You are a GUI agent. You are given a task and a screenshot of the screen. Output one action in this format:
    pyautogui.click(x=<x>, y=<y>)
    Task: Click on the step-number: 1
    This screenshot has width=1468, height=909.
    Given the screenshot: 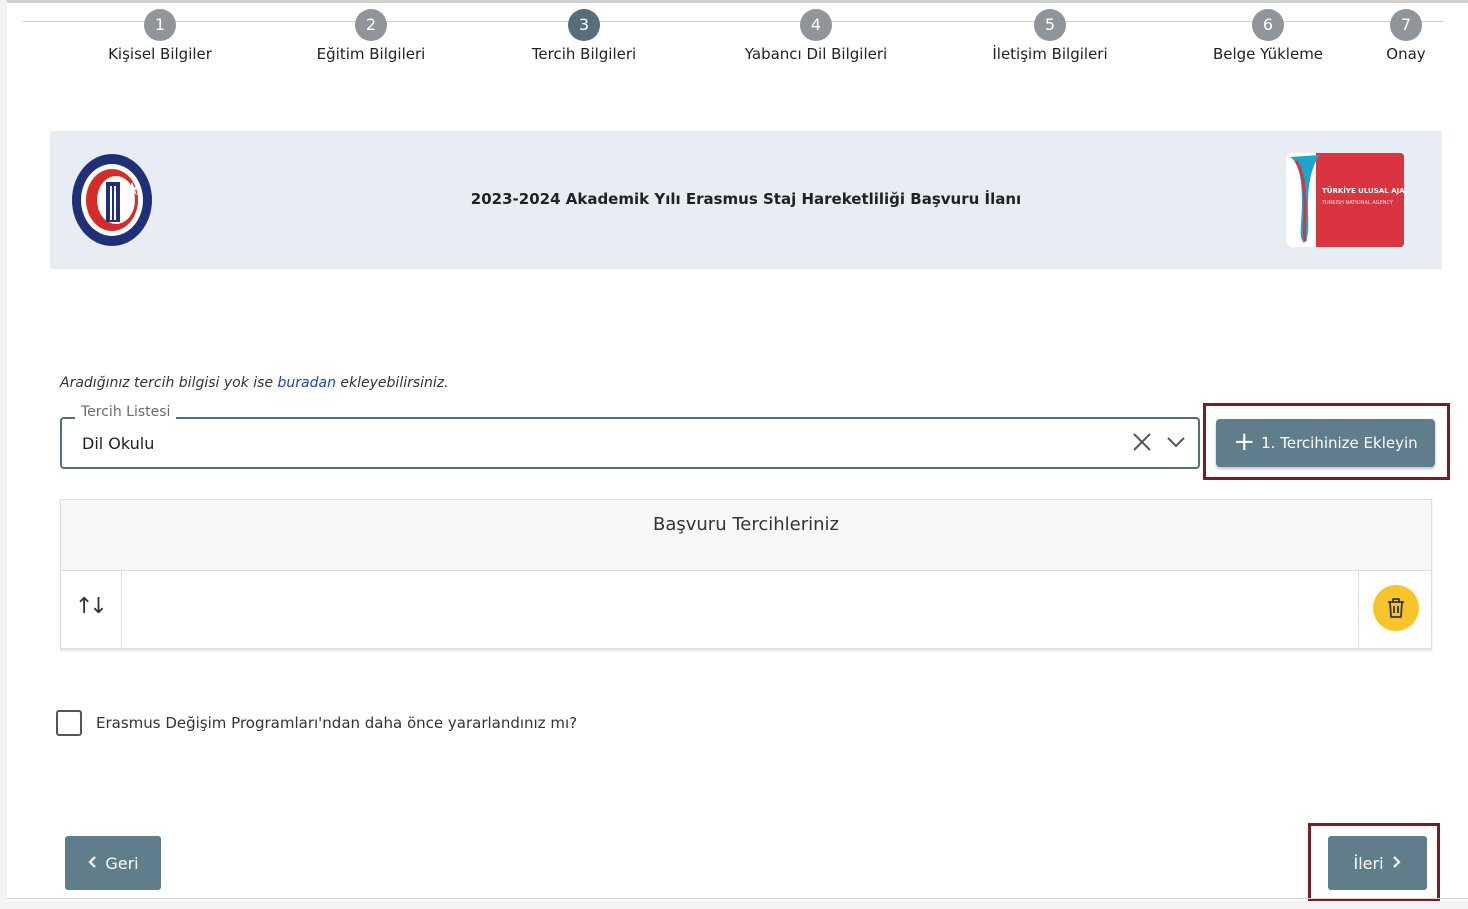 What is the action you would take?
    pyautogui.click(x=160, y=25)
    